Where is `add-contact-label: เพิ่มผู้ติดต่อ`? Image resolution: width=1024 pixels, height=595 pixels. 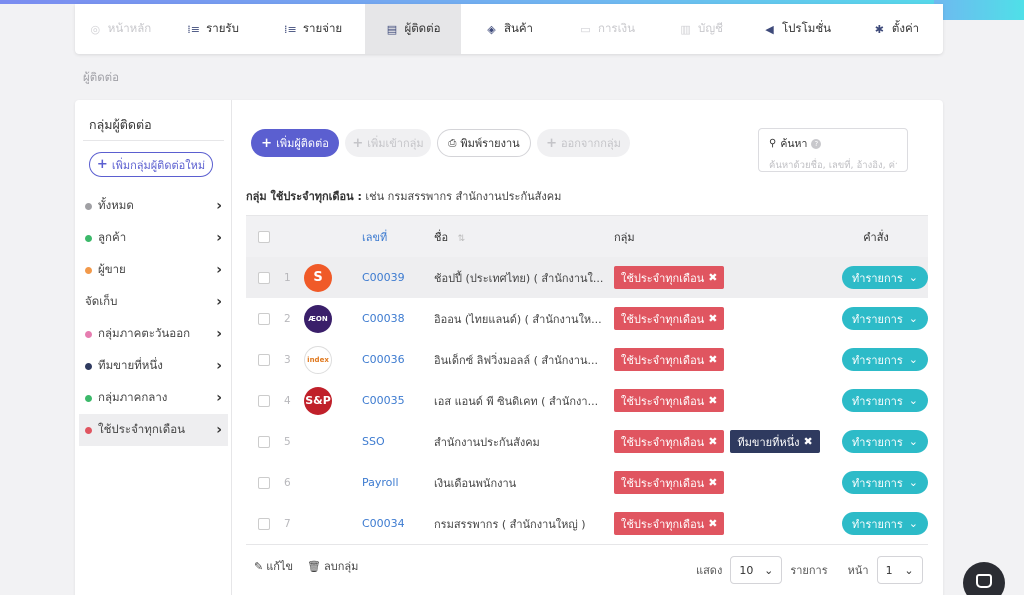
add-contact-label: เพิ่มผู้ติดต่อ is located at coordinates (302, 143).